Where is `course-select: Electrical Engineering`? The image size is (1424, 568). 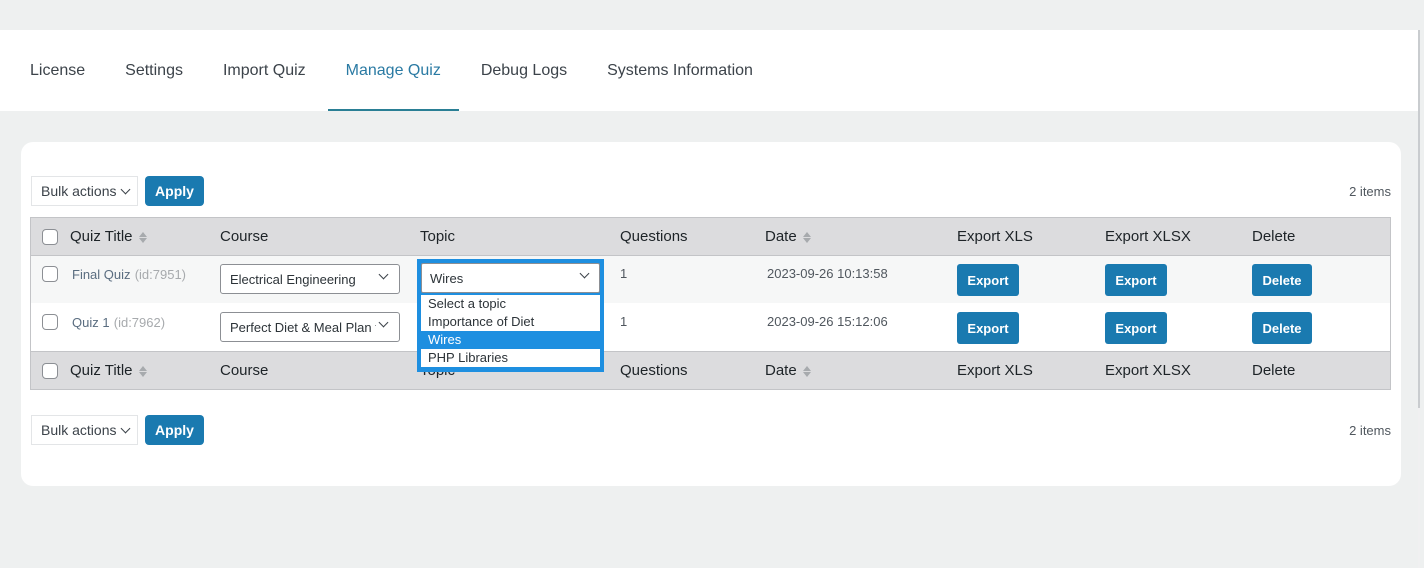
course-select: Electrical Engineering is located at coordinates (310, 279).